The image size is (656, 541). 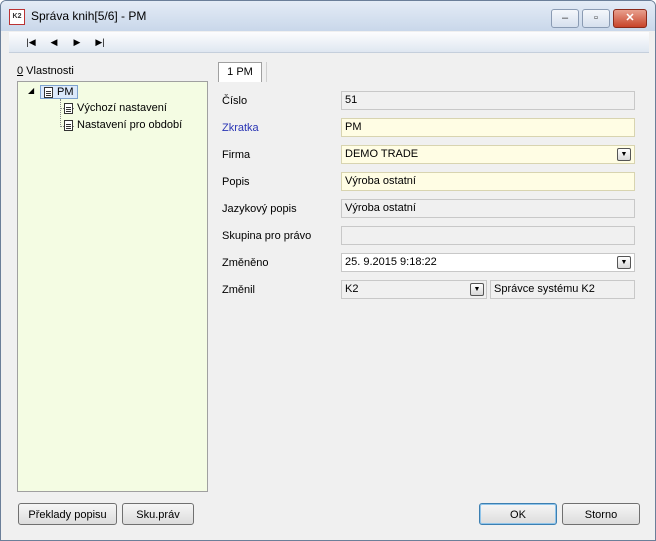 What do you see at coordinates (100, 42) in the screenshot?
I see `last-record-button: ▶|` at bounding box center [100, 42].